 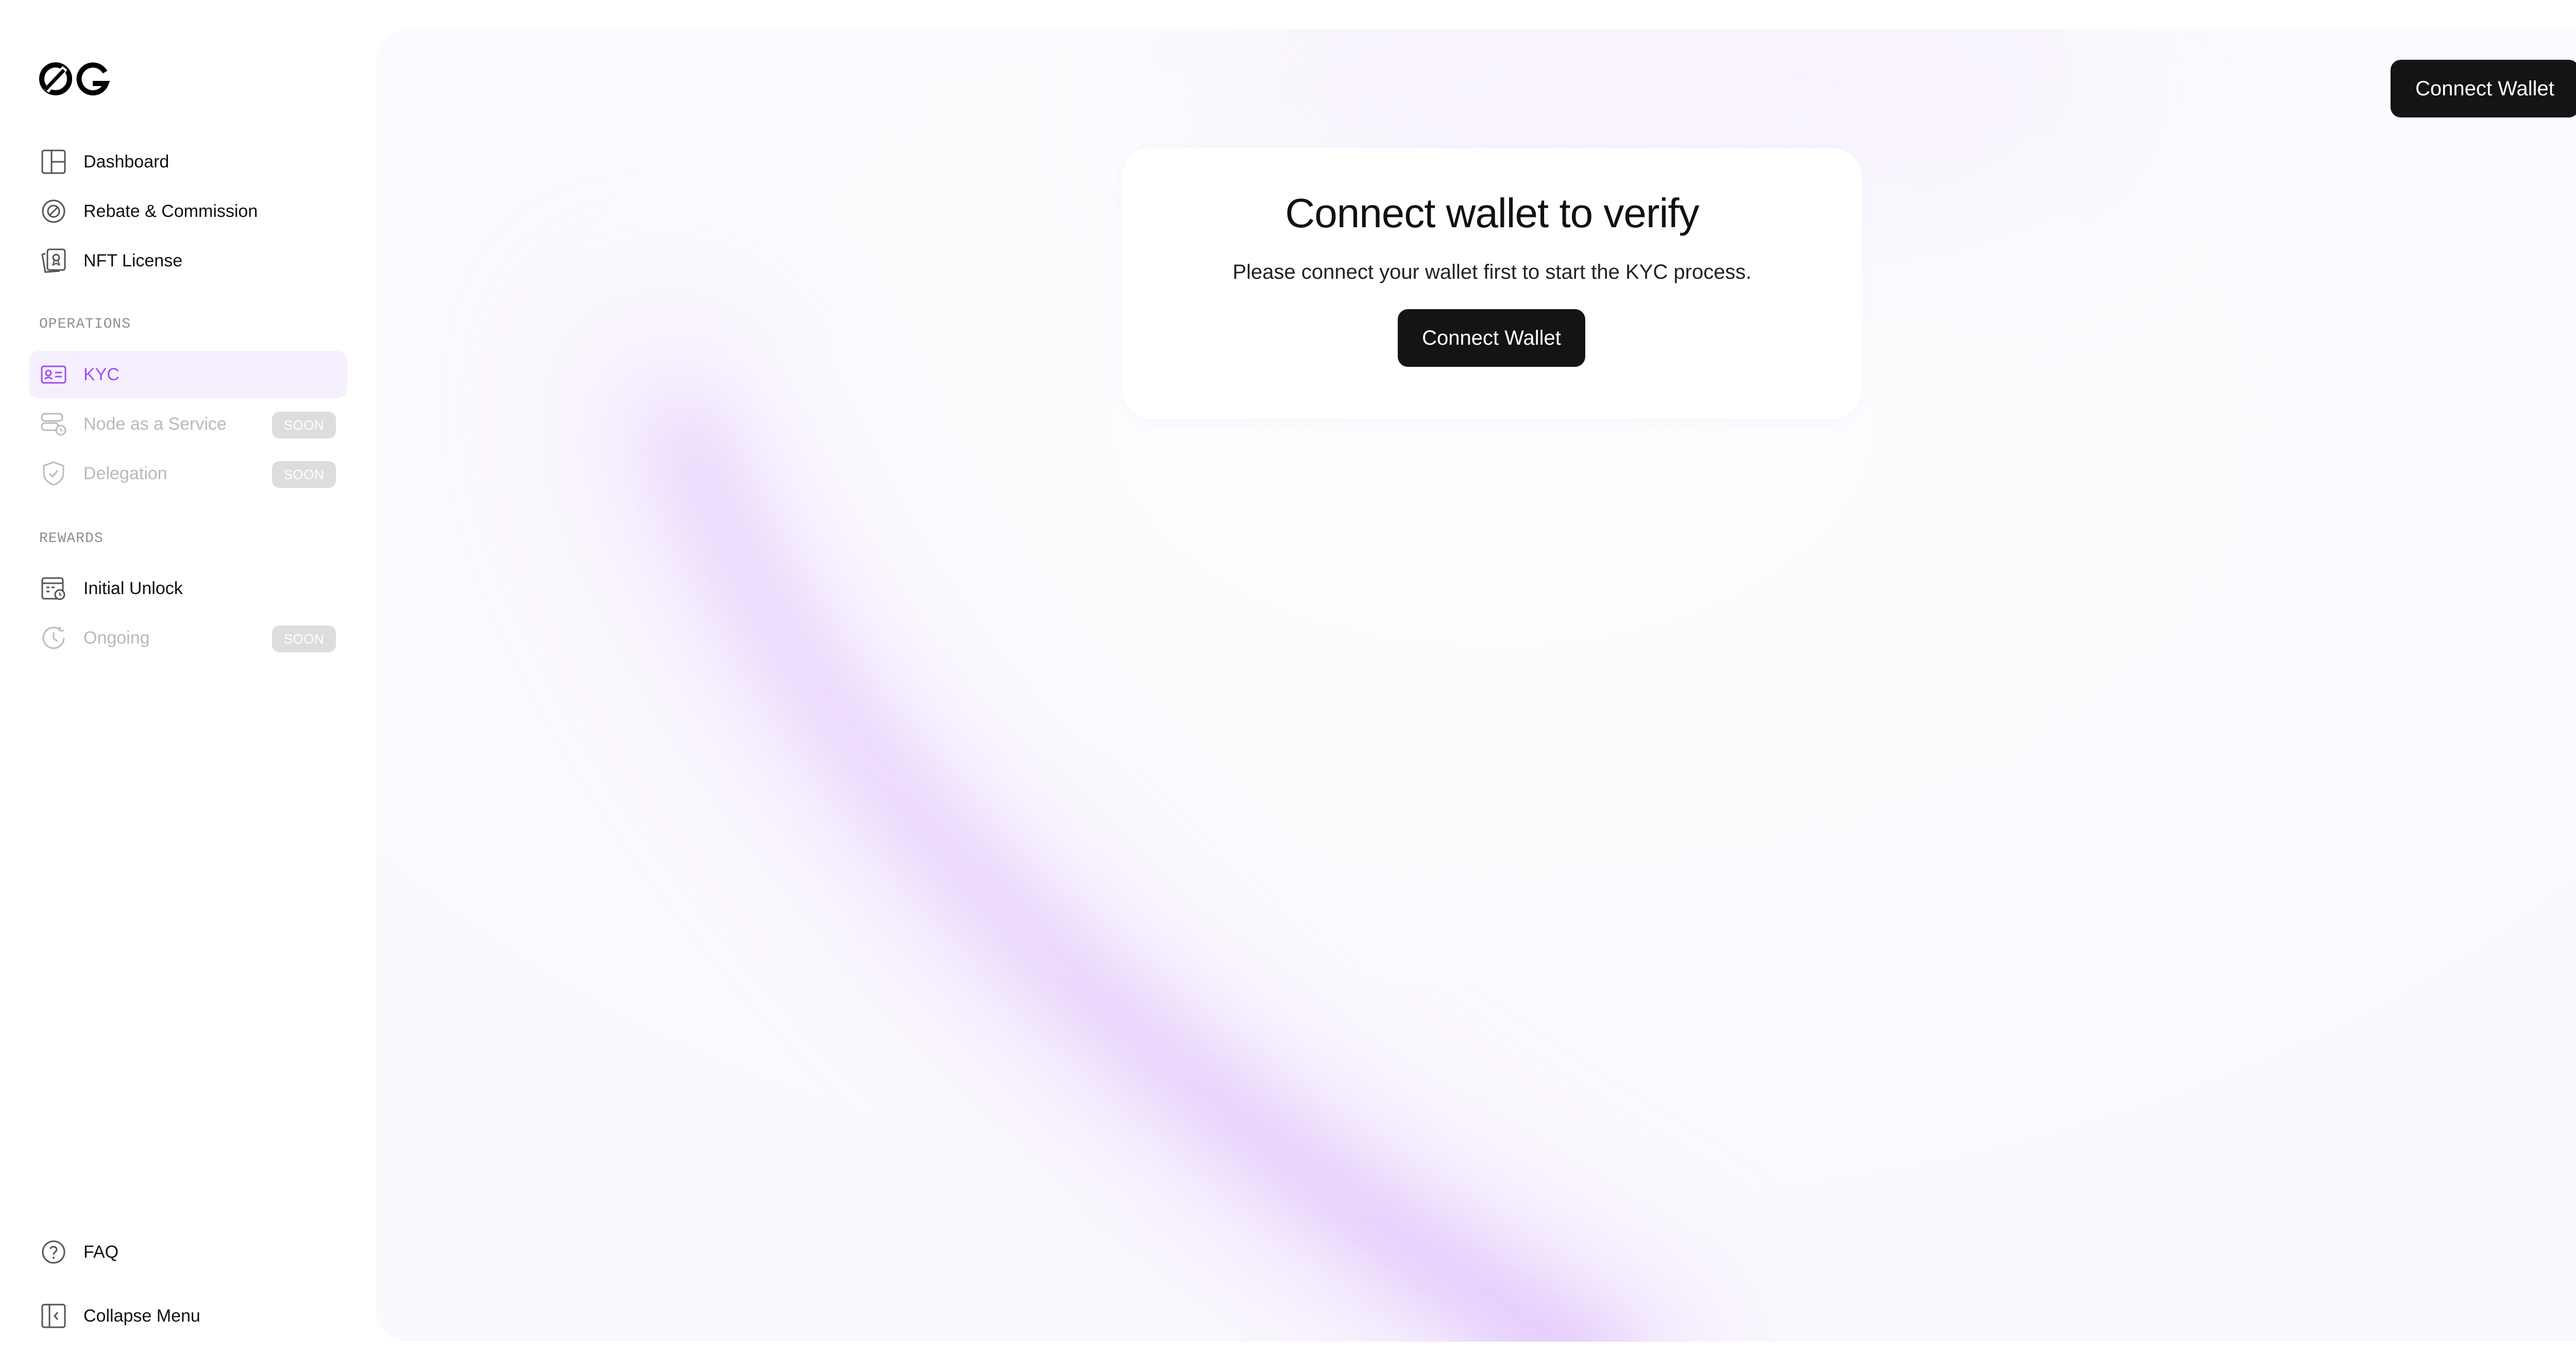 What do you see at coordinates (53, 588) in the screenshot?
I see `calendar-unlock-icon` at bounding box center [53, 588].